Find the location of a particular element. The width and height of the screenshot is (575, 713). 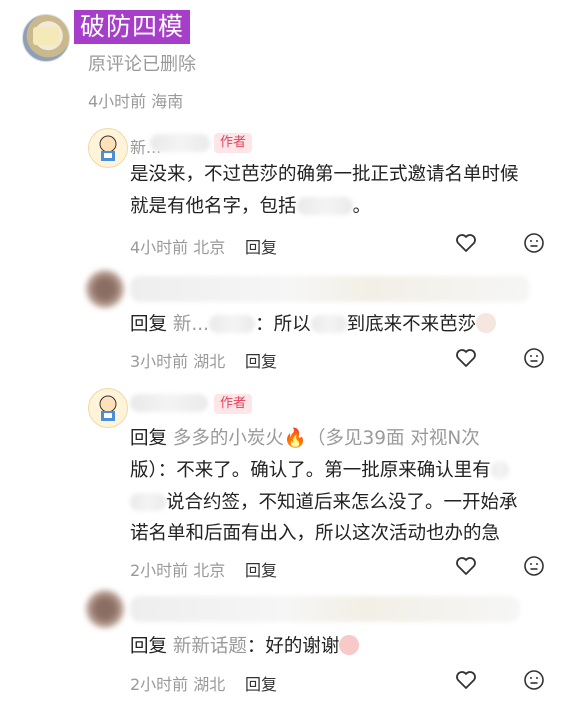

location: 海南 is located at coordinates (167, 101).